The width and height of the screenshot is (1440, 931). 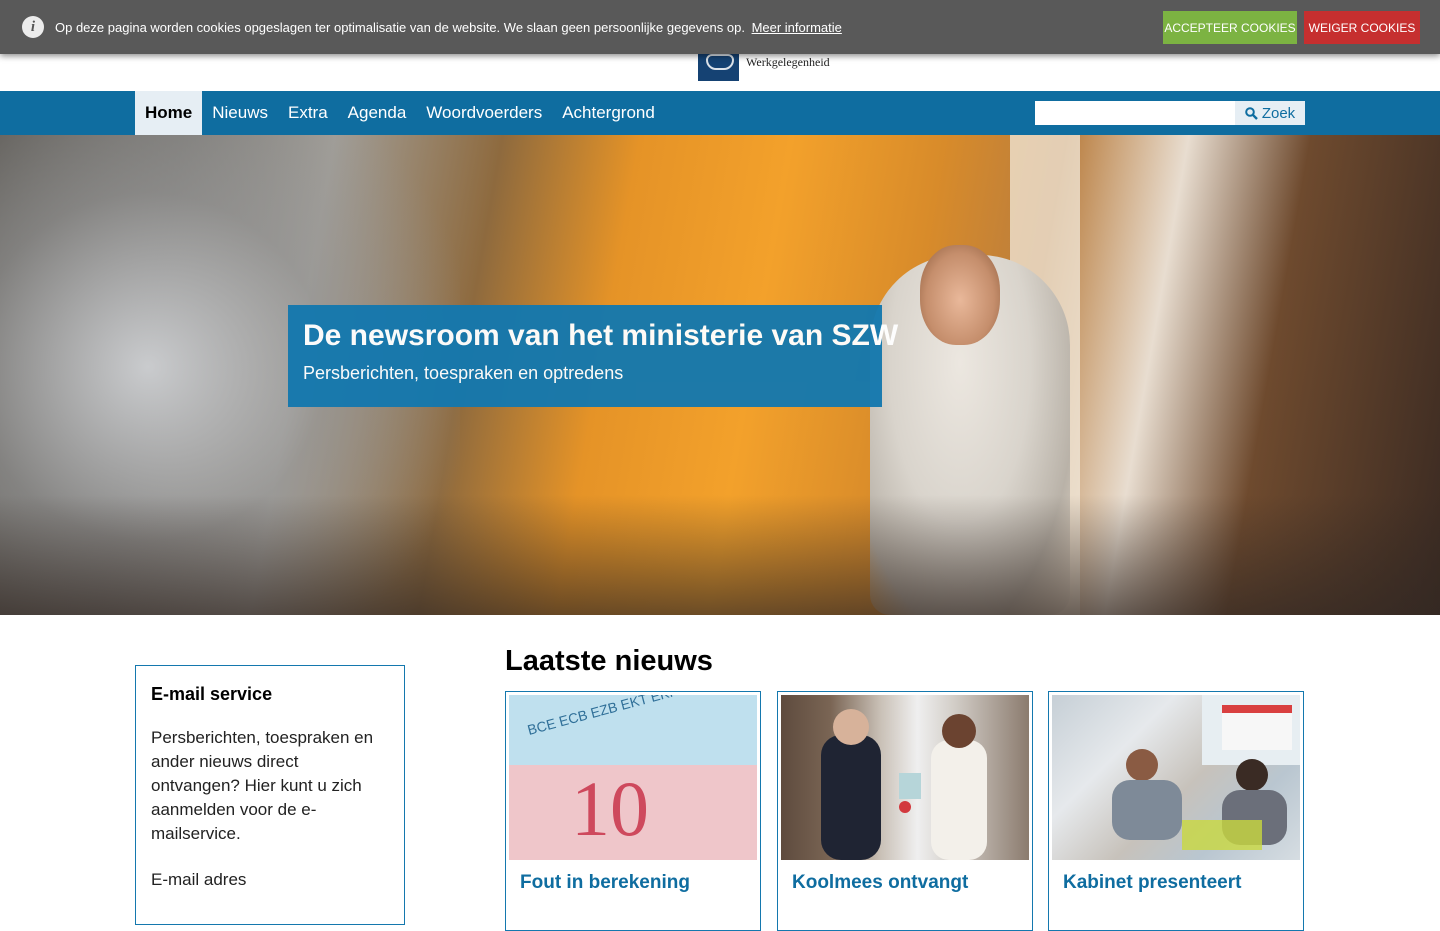 What do you see at coordinates (199, 879) in the screenshot?
I see `email-field-label: E-mail adres` at bounding box center [199, 879].